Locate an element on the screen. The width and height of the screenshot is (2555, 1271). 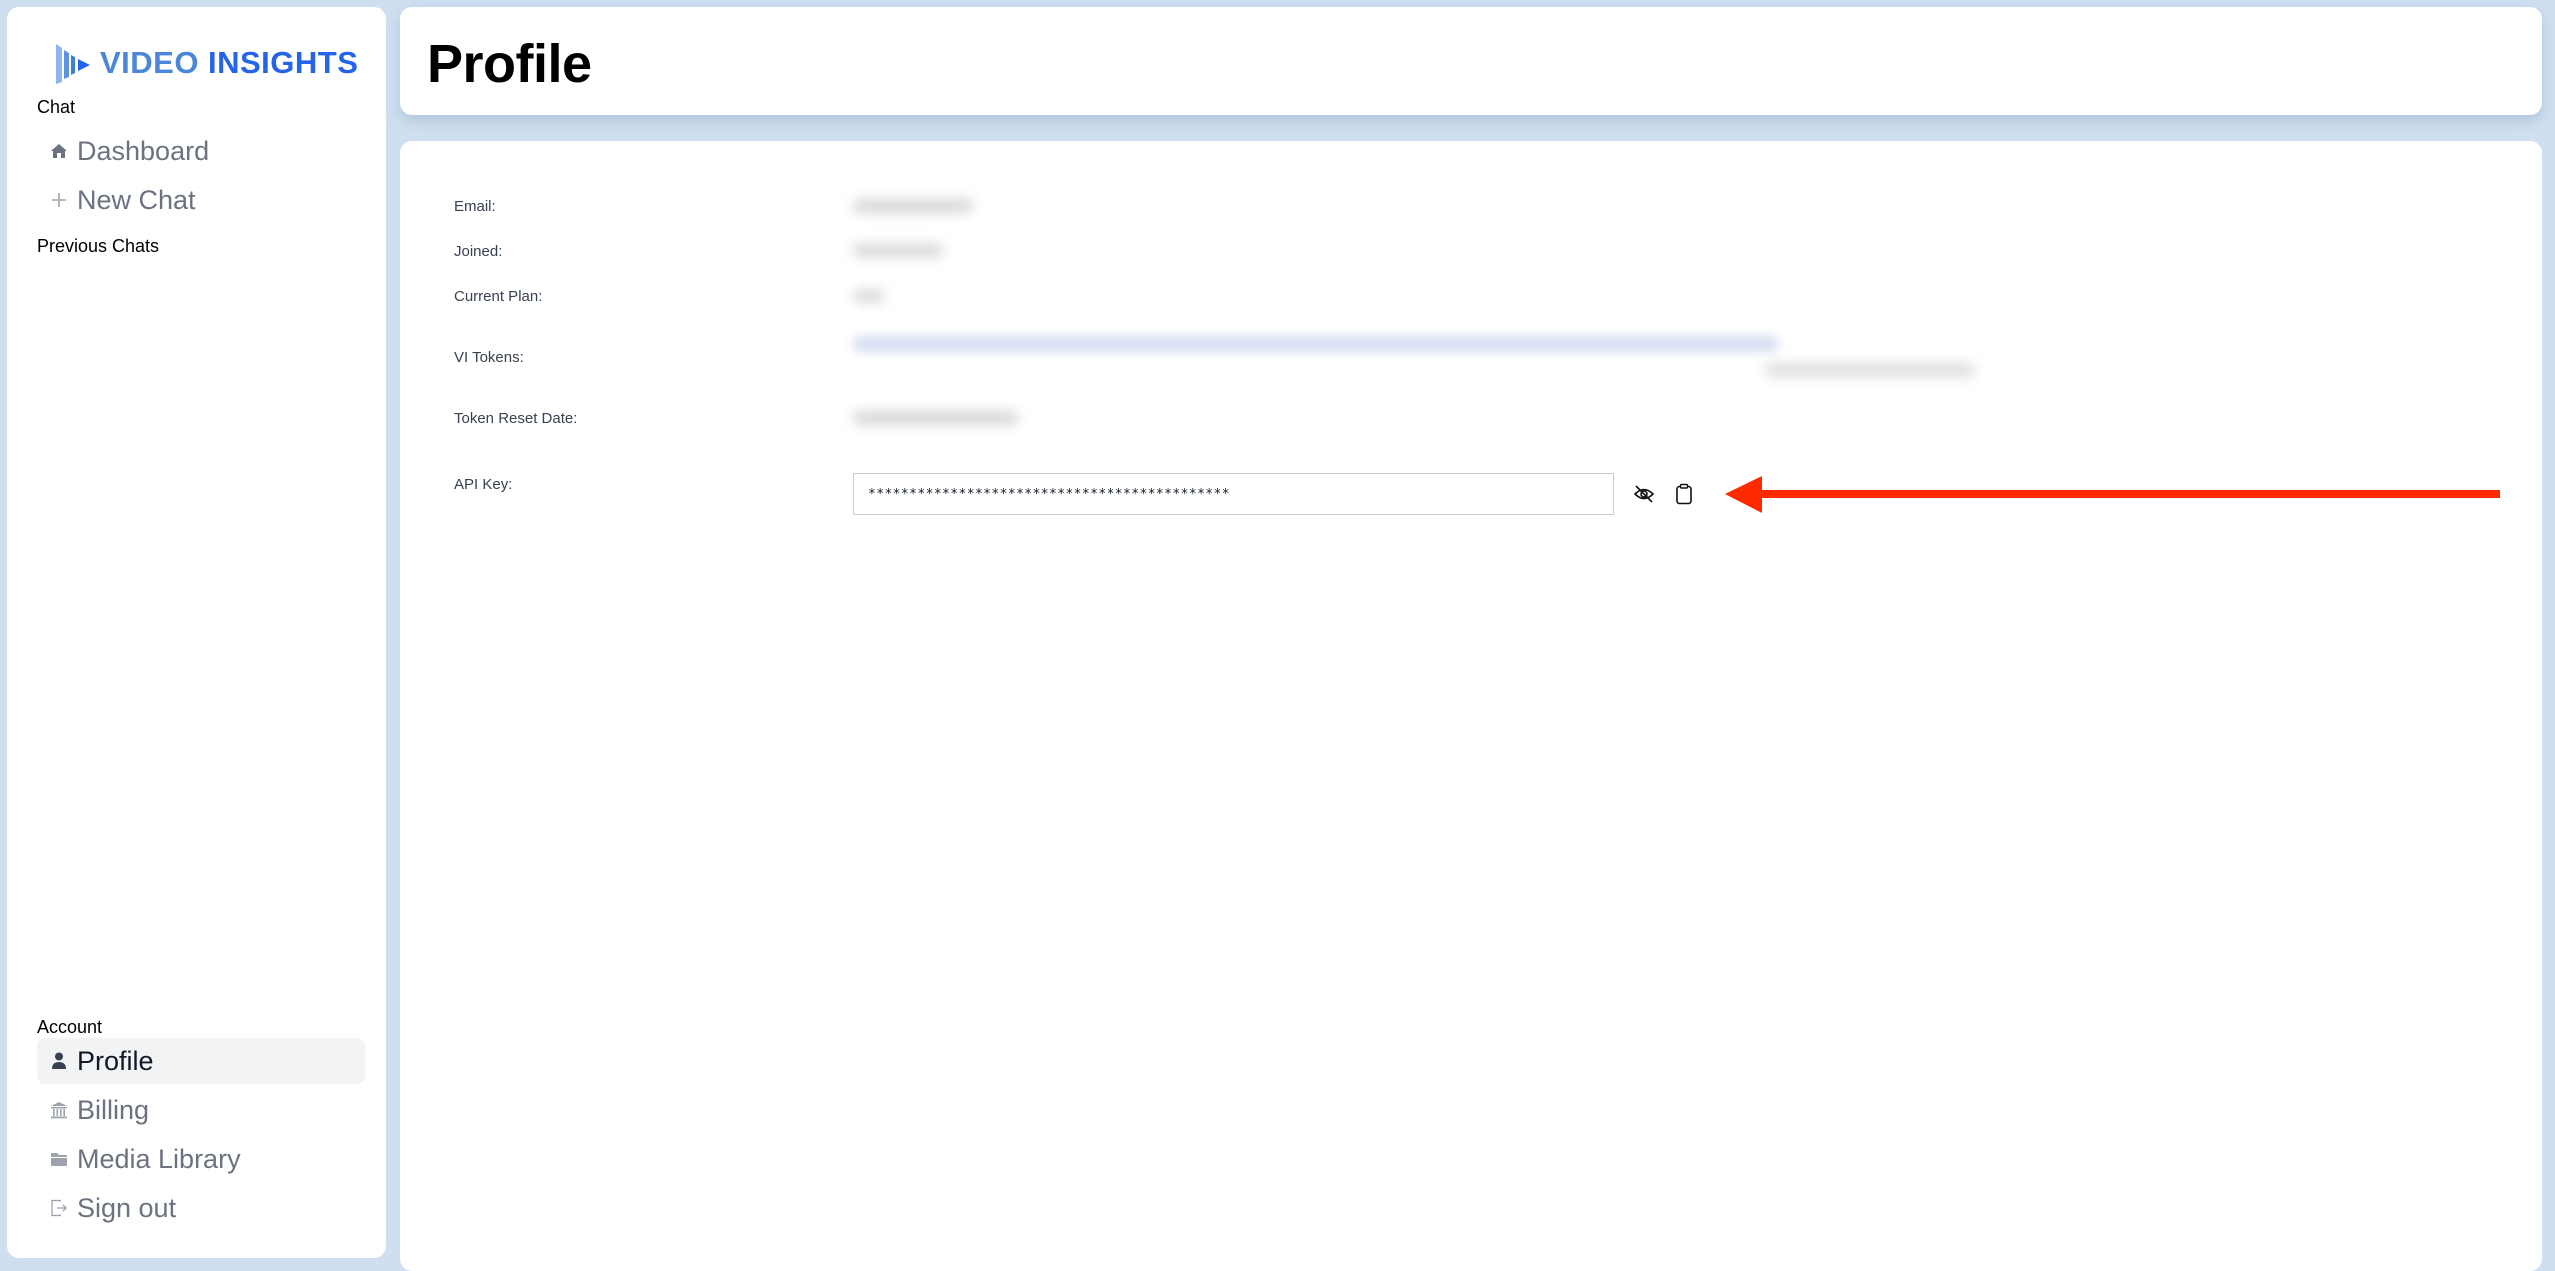
folder-icon is located at coordinates (59, 1159).